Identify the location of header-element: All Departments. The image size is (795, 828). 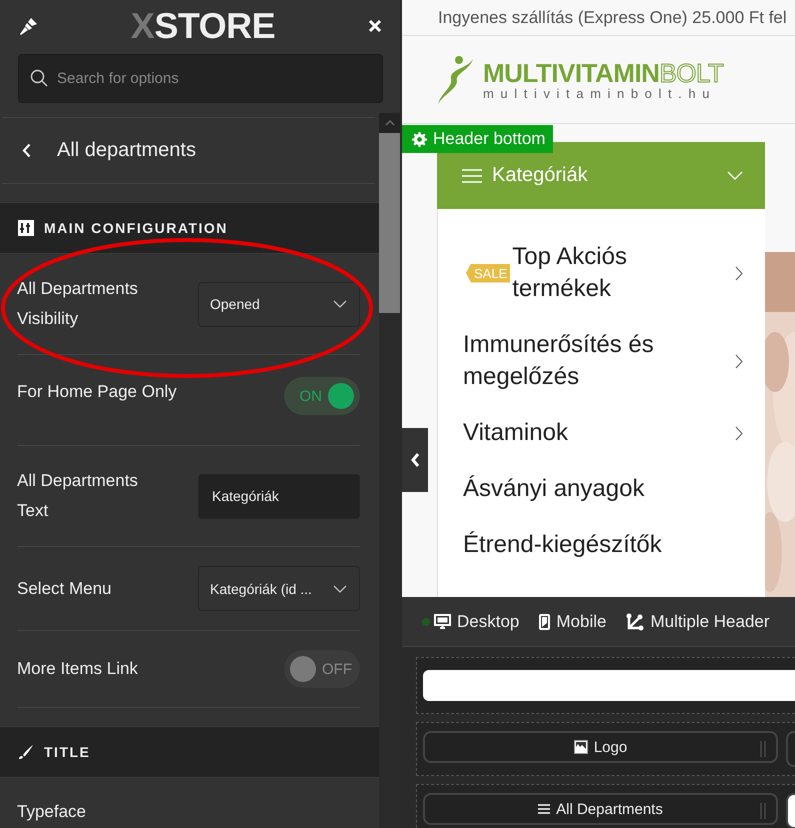
(600, 809).